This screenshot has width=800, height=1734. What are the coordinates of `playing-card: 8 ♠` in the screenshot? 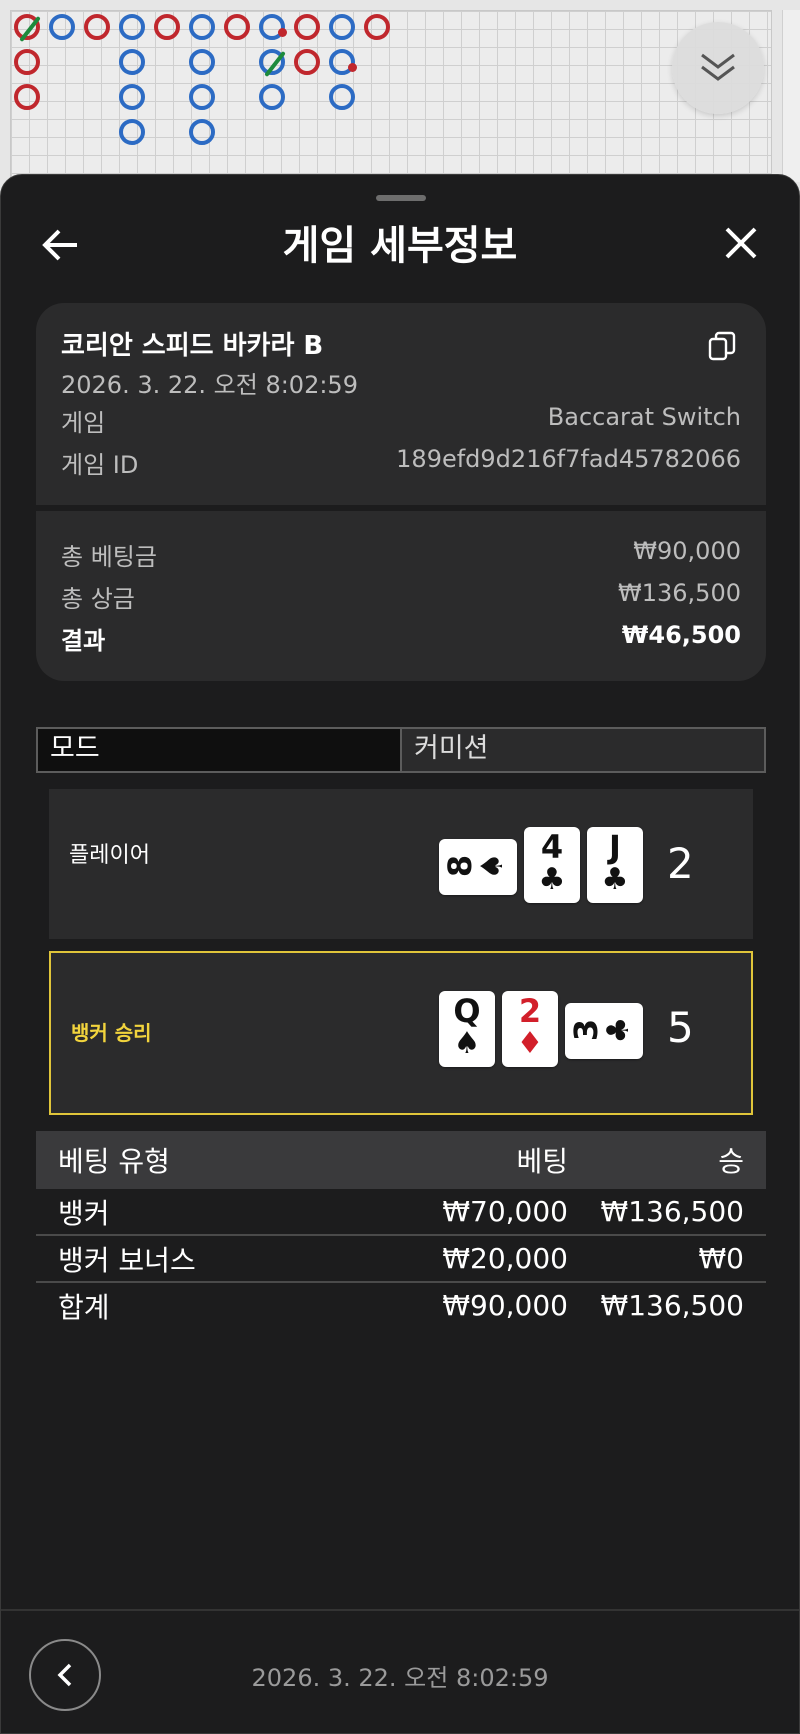 It's located at (478, 867).